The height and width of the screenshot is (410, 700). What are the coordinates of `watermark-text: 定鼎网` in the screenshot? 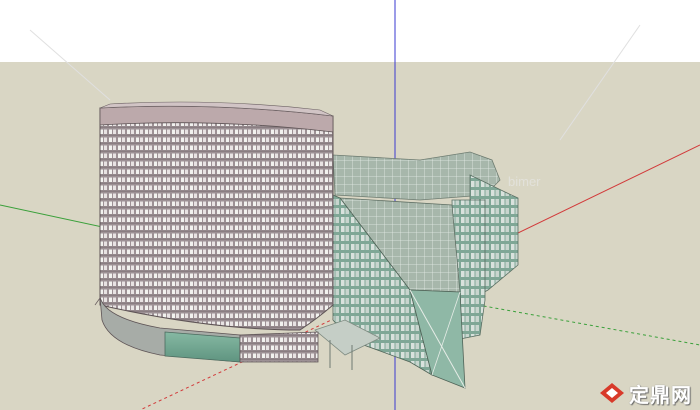 It's located at (660, 394).